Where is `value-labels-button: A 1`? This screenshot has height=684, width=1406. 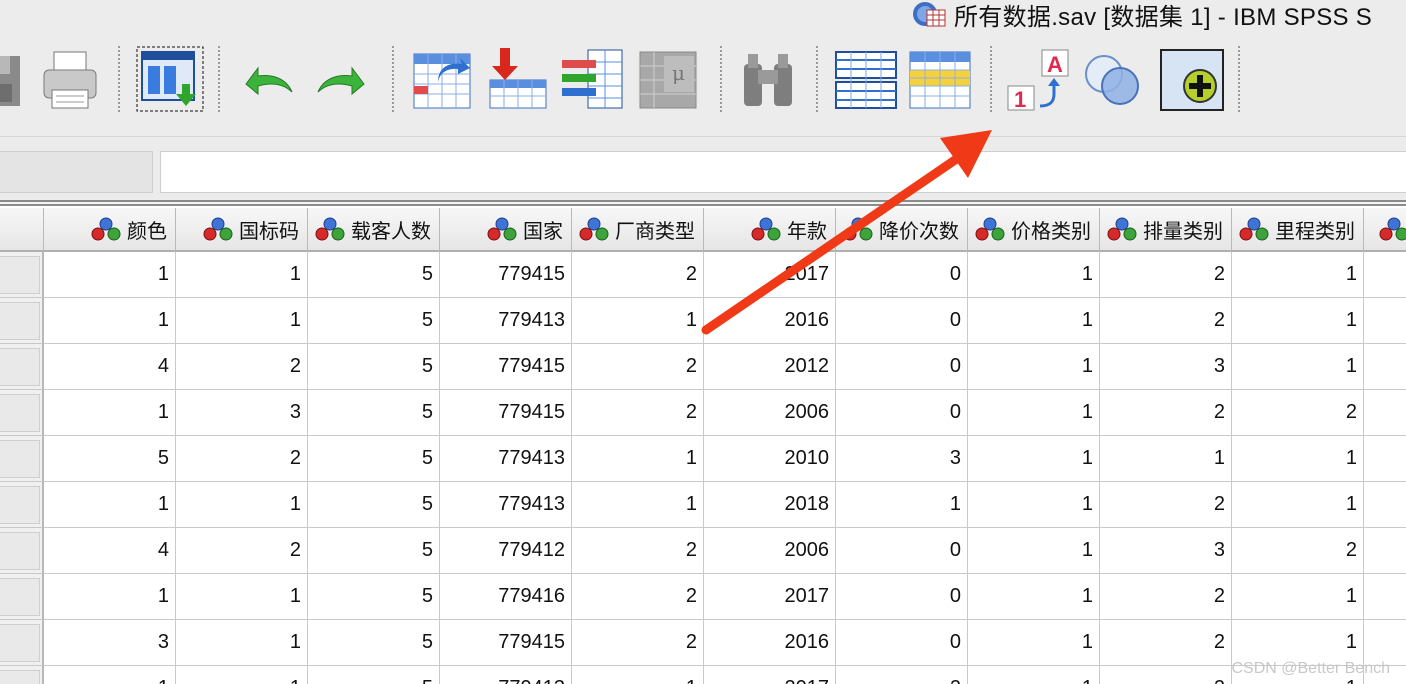
value-labels-button: A 1 is located at coordinates (1038, 79).